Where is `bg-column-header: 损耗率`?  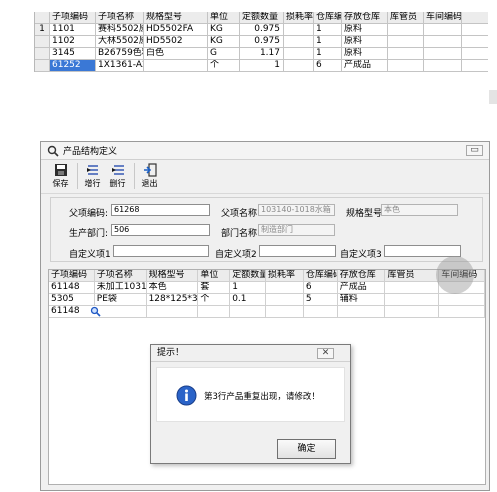 bg-column-header: 损耗率 is located at coordinates (299, 17).